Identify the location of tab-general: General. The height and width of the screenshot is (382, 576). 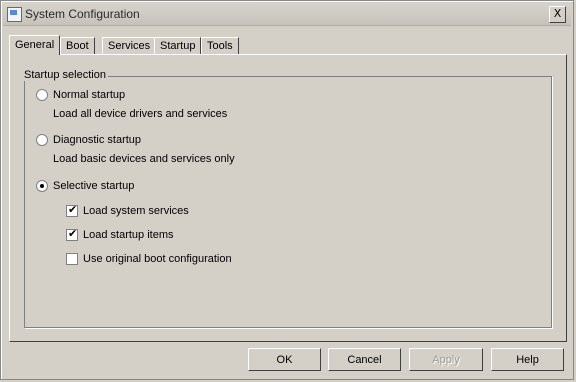
(35, 45).